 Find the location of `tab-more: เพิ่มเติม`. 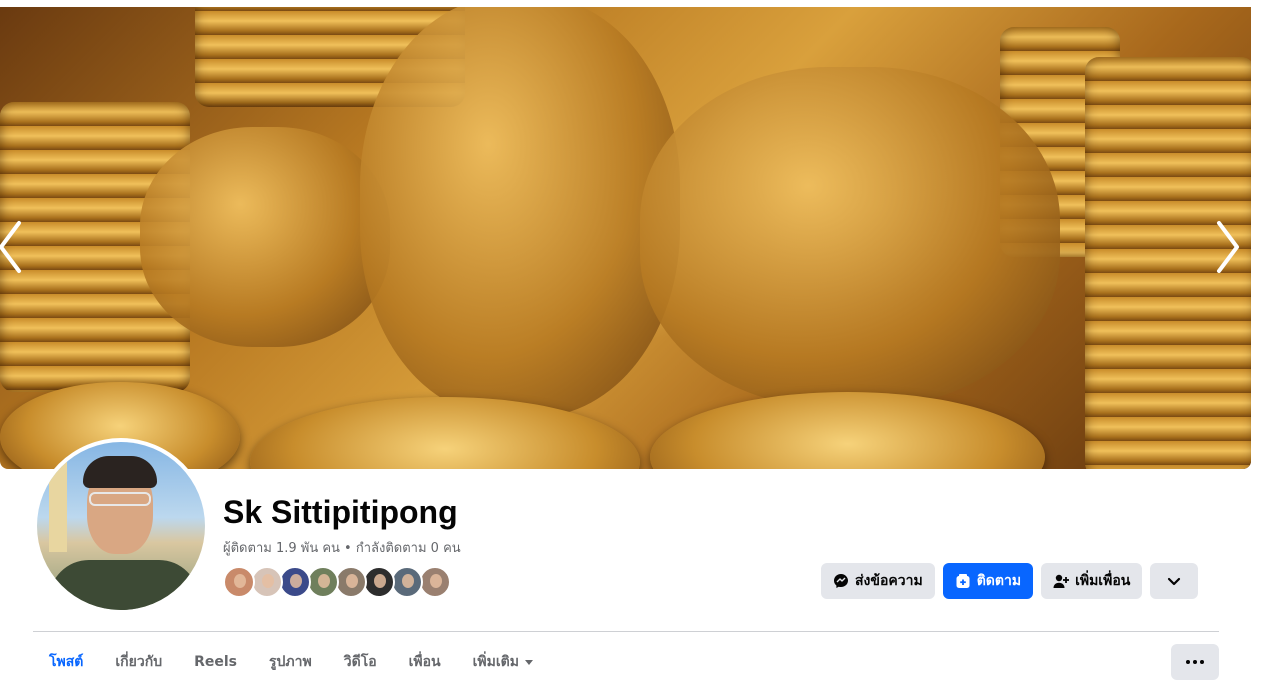

tab-more: เพิ่มเติม is located at coordinates (503, 662).